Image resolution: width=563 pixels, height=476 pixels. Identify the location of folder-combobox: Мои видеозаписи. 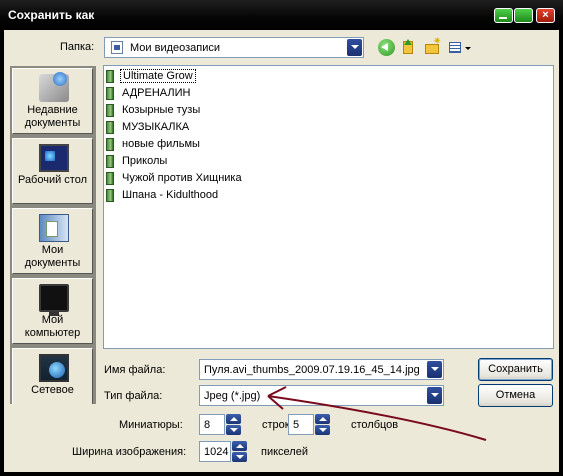
(234, 47).